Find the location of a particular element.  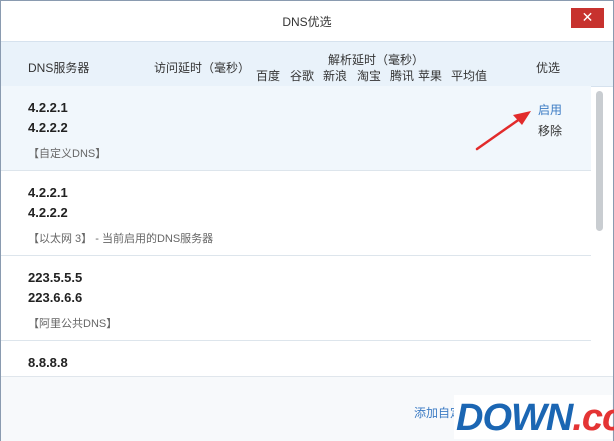

watermark-text: DOWN.cc is located at coordinates (535, 418).